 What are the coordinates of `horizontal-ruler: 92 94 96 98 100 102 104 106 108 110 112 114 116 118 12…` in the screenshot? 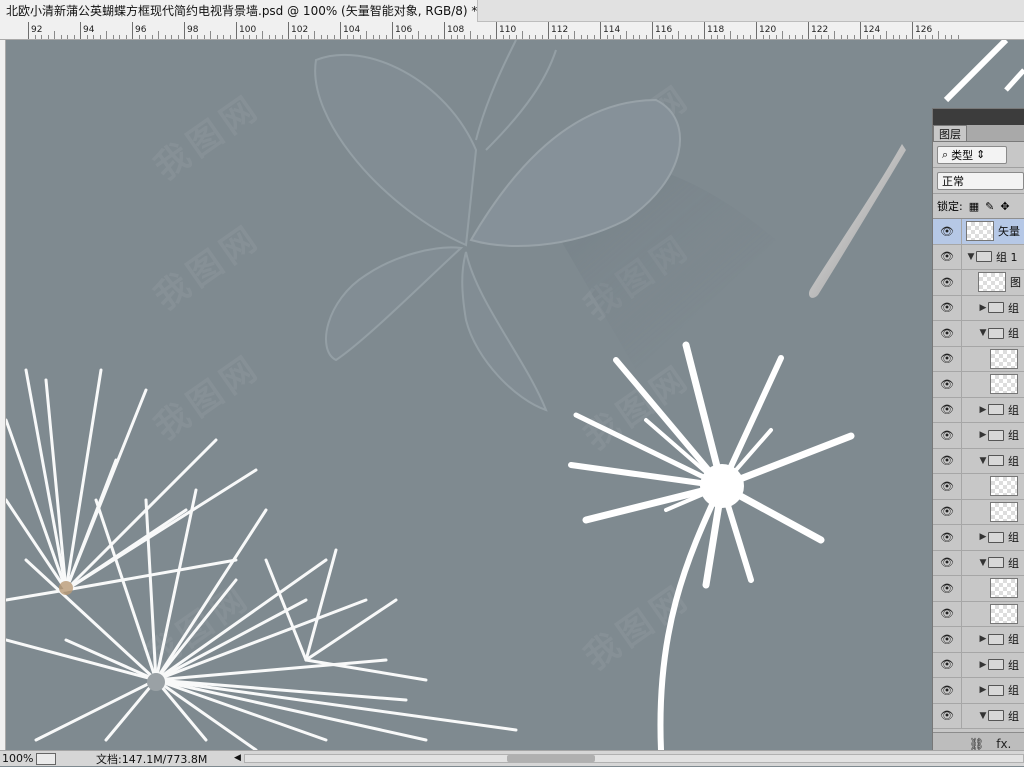 It's located at (512, 31).